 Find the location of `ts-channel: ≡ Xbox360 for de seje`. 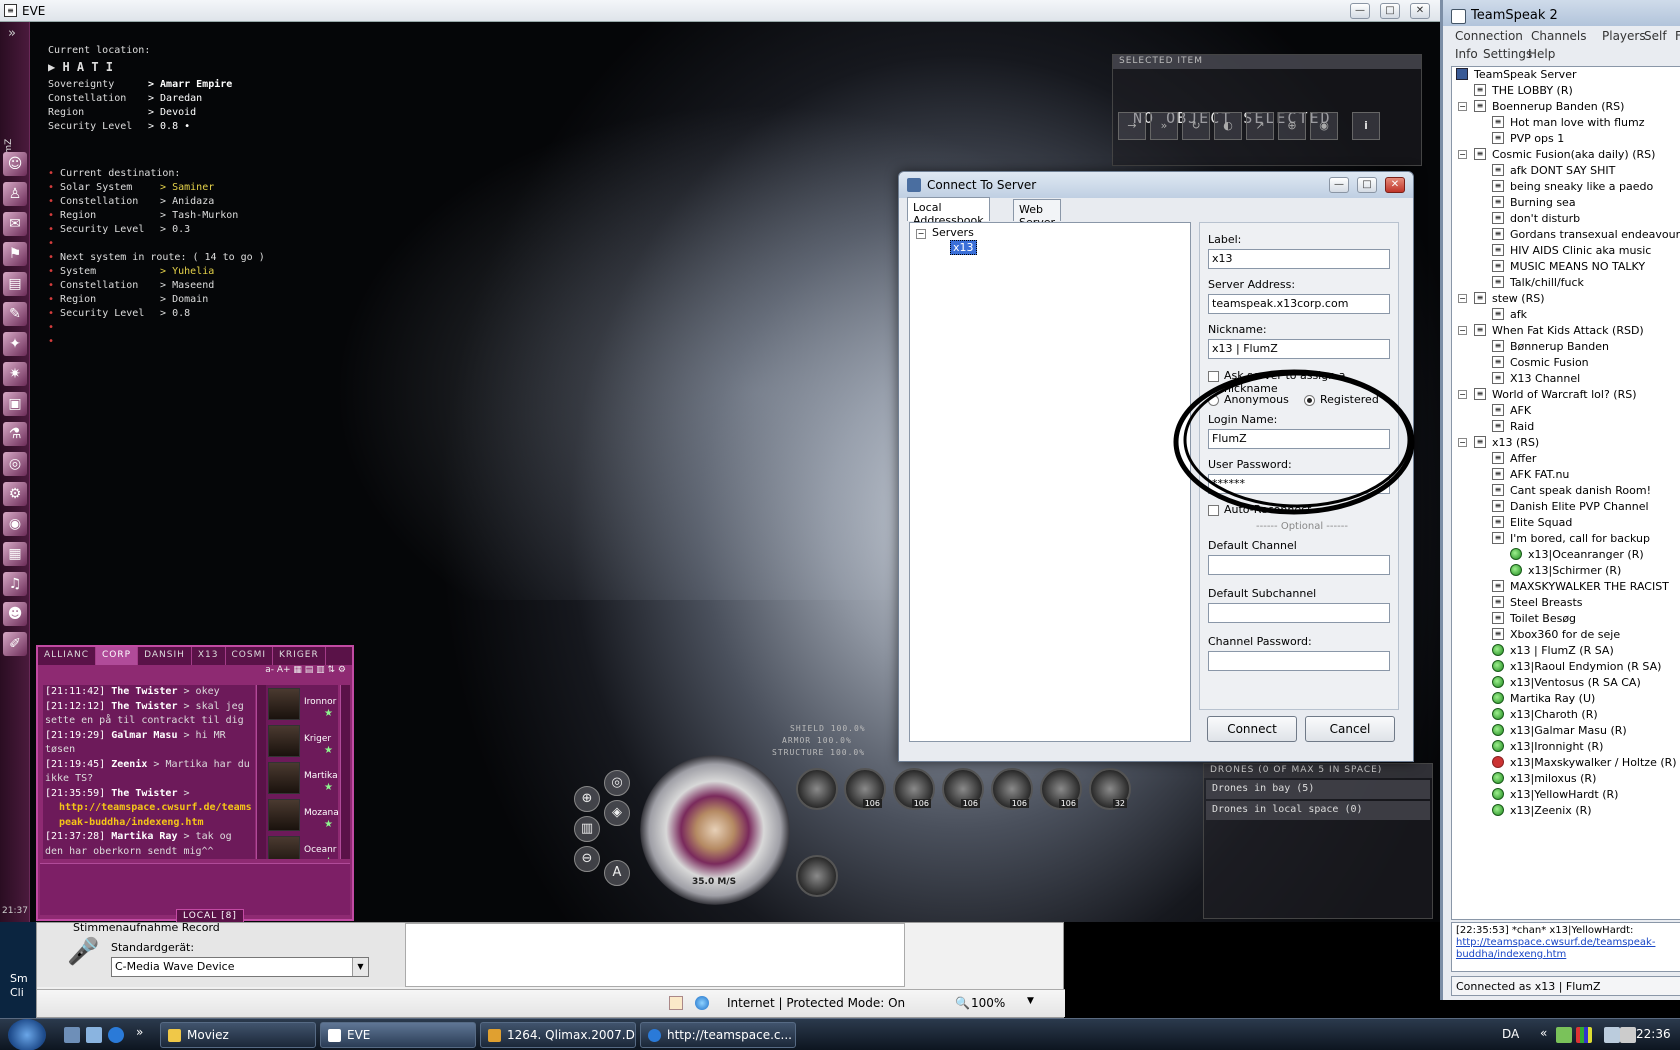

ts-channel: ≡ Xbox360 for de seje is located at coordinates (1566, 635).